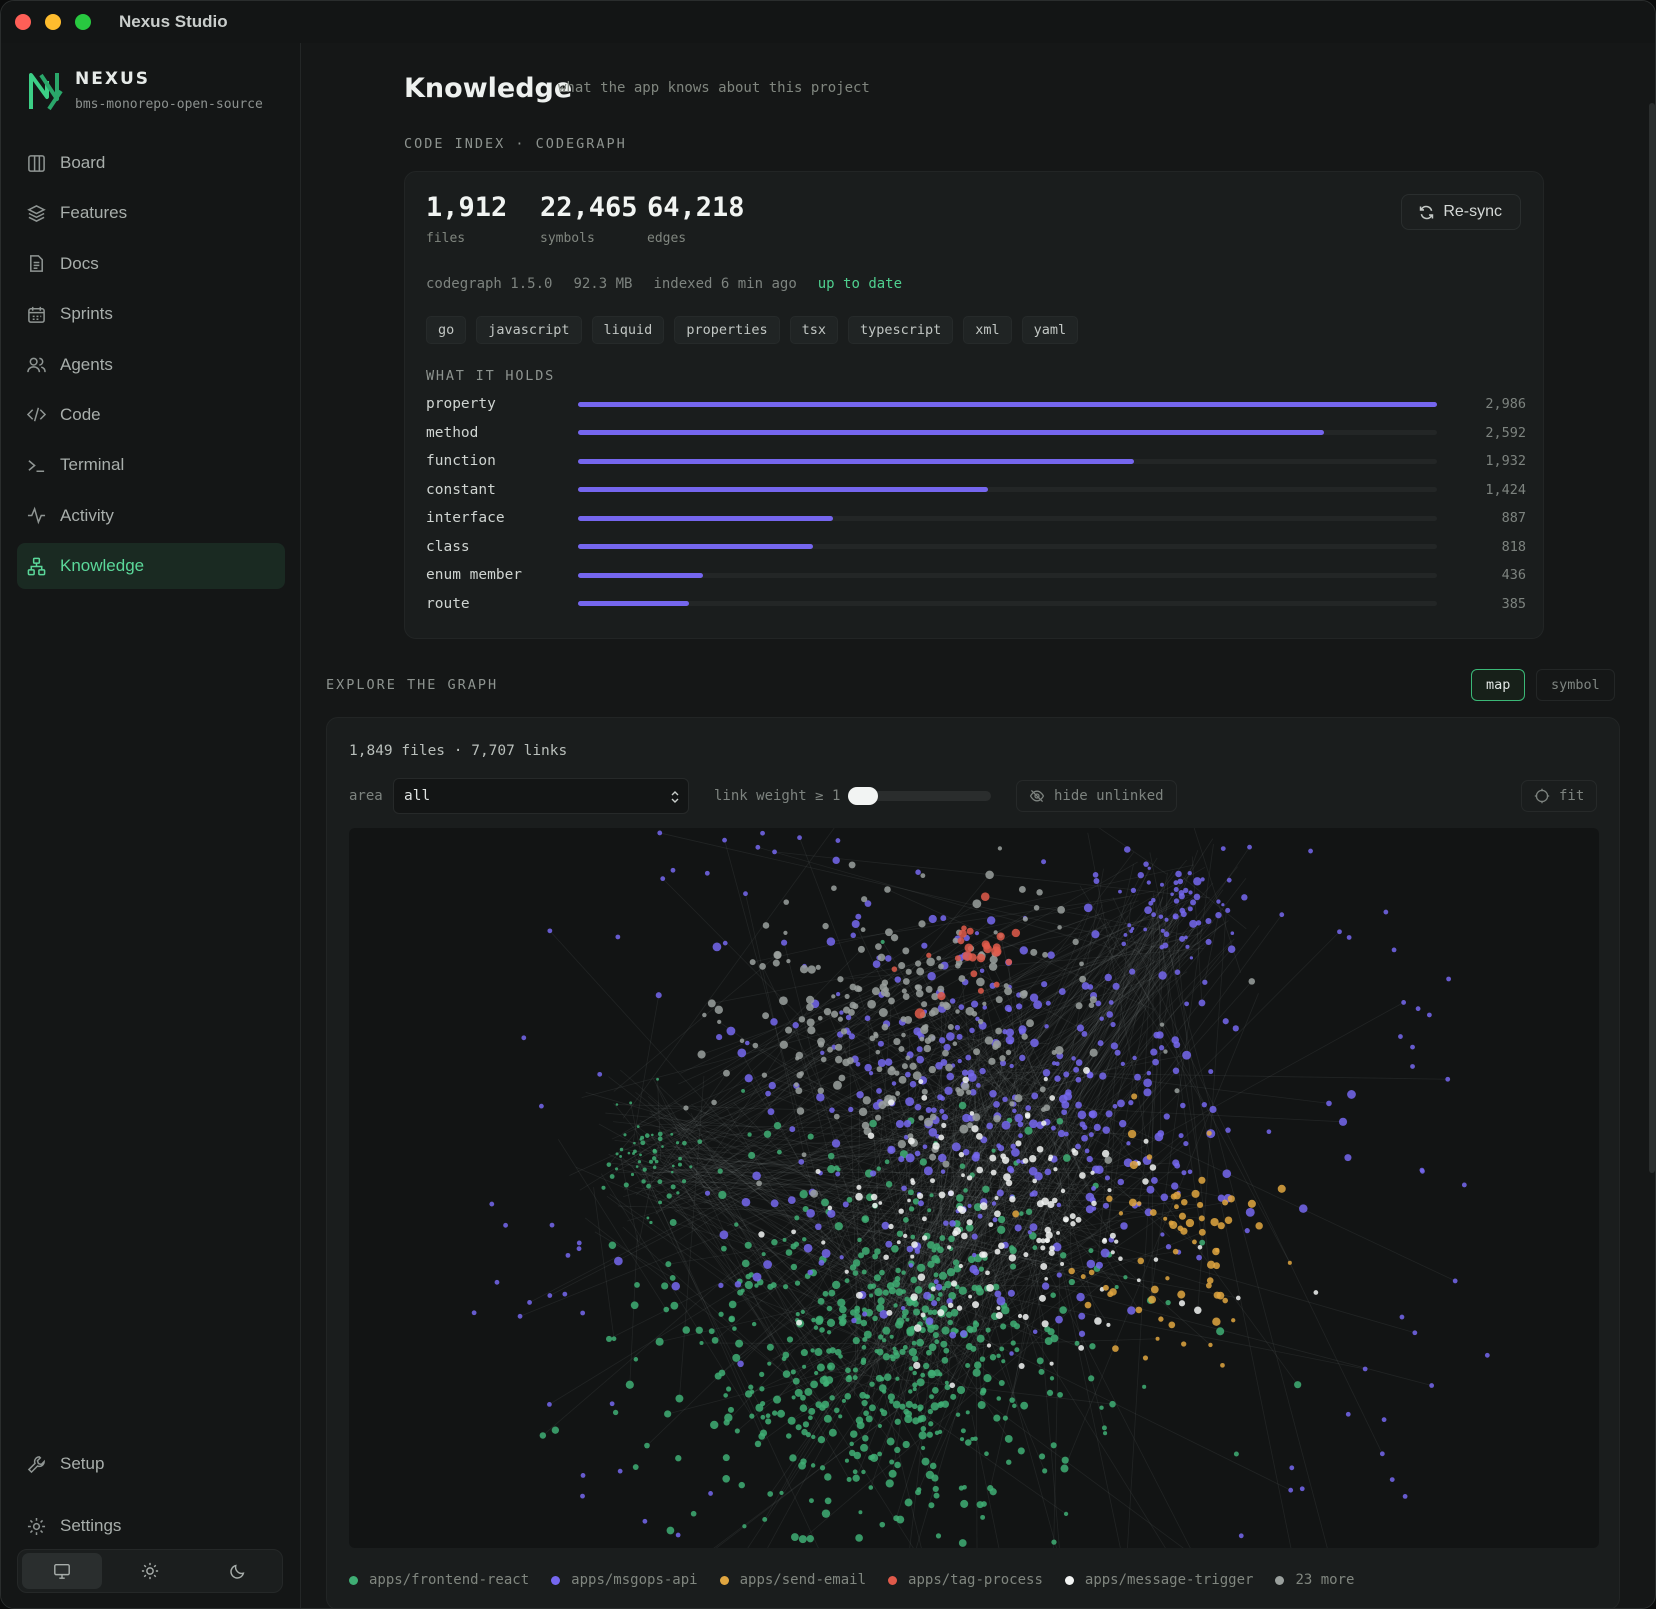 Image resolution: width=1656 pixels, height=1609 pixels. Describe the element at coordinates (151, 1464) in the screenshot. I see `sidebar-item-setup: Setup` at that location.